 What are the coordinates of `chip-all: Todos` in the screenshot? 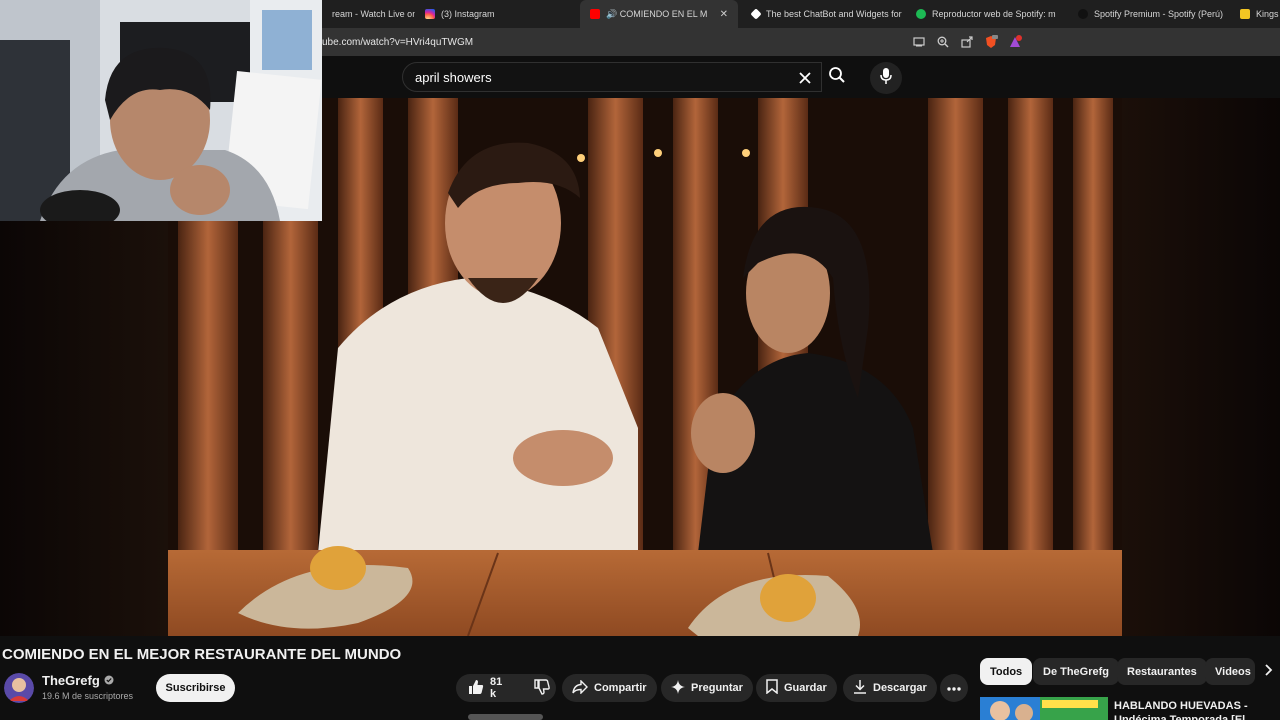 It's located at (1006, 671).